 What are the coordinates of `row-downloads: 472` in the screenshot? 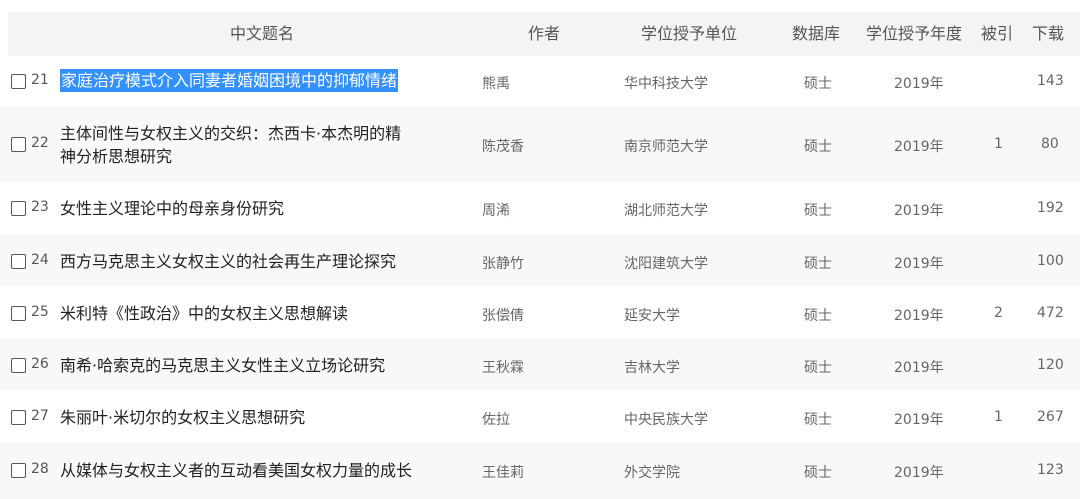 It's located at (1050, 313).